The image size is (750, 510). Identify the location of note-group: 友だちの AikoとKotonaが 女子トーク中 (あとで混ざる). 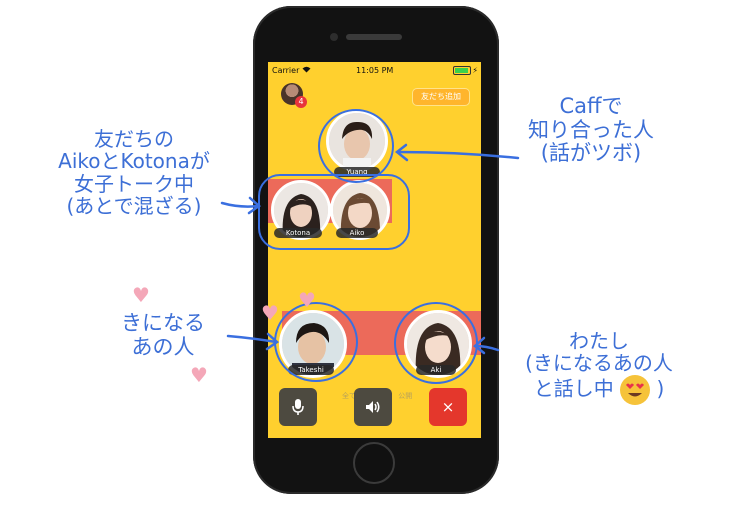
(134, 173).